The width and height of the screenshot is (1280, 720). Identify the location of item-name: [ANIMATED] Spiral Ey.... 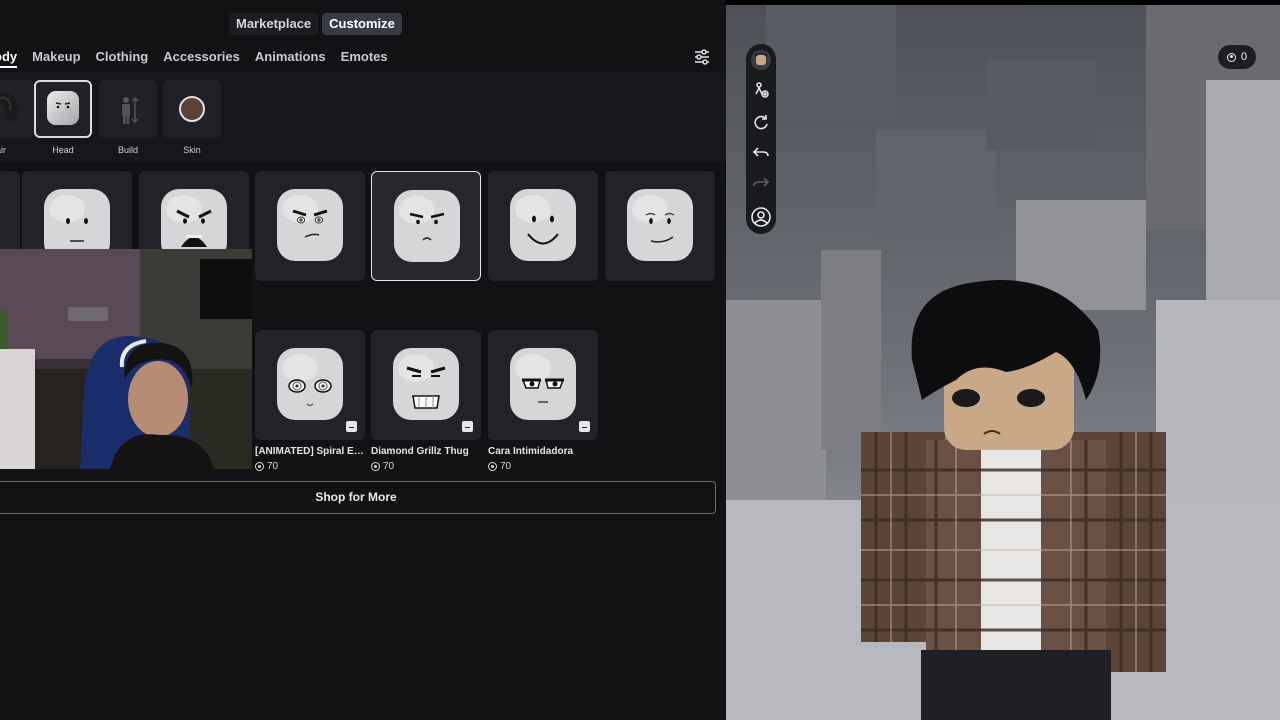
(310, 451).